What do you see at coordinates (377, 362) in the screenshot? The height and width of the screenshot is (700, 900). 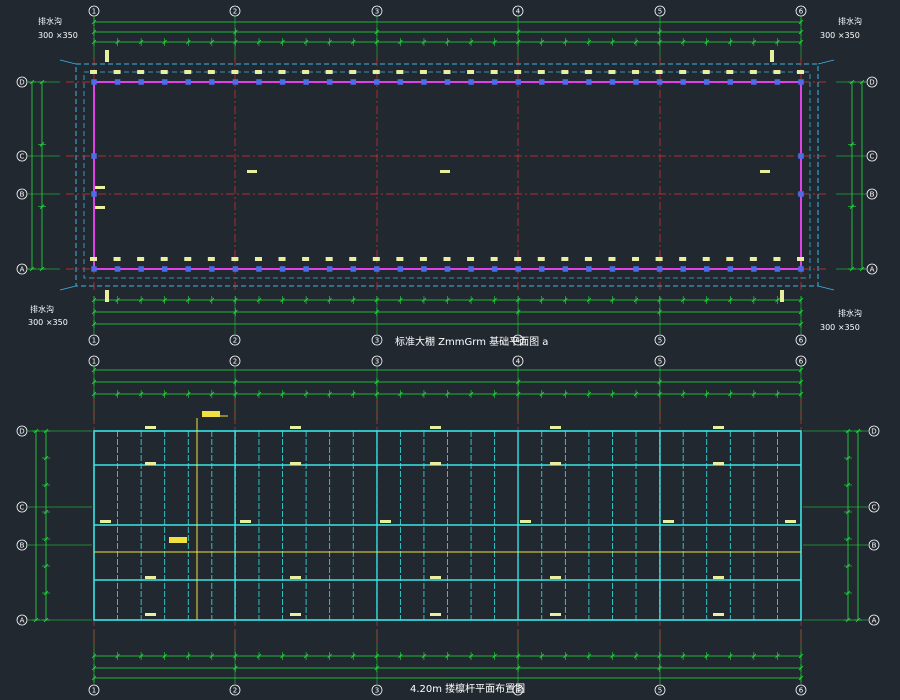 I see `axis-bubble-top2-3-label: 3` at bounding box center [377, 362].